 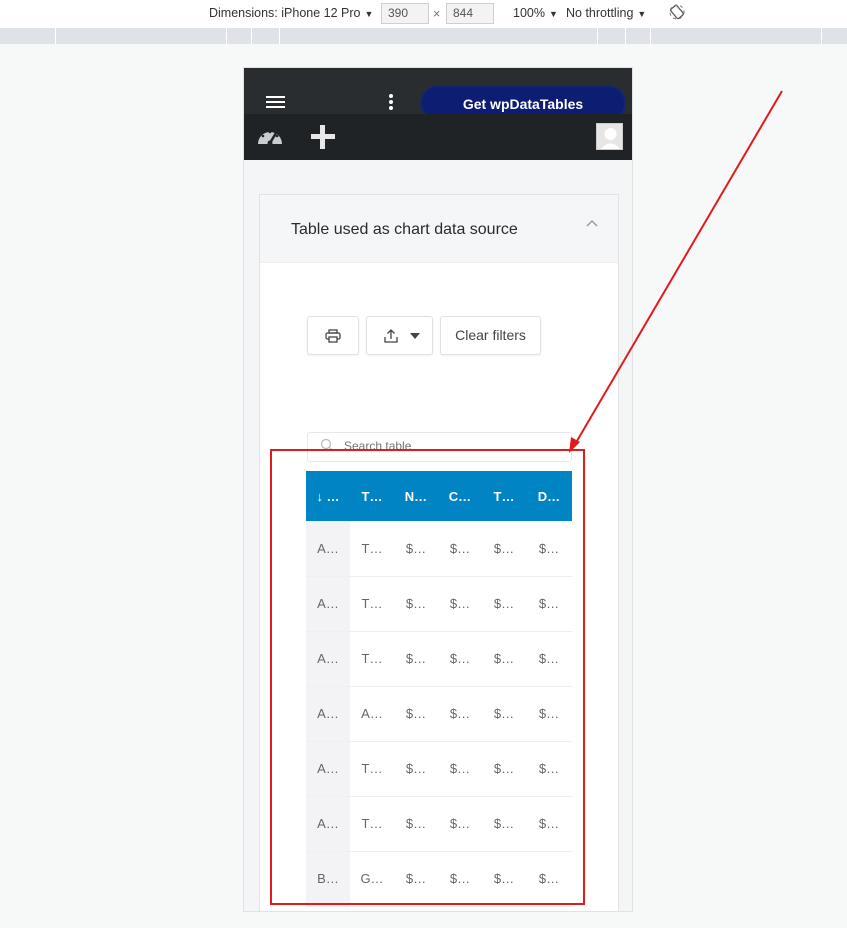 What do you see at coordinates (609, 136) in the screenshot?
I see `avatar-icon` at bounding box center [609, 136].